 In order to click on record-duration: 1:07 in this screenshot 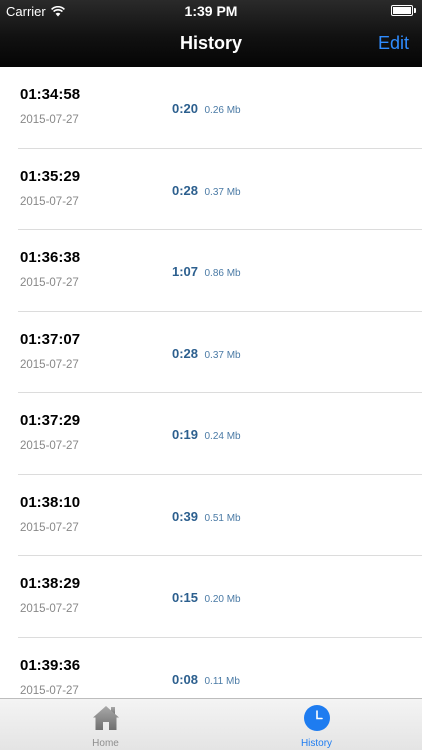, I will do `click(185, 271)`.